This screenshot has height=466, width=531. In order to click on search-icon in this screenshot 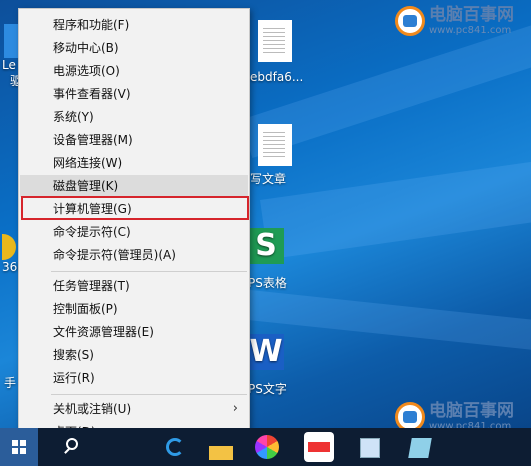, I will do `click(73, 447)`.